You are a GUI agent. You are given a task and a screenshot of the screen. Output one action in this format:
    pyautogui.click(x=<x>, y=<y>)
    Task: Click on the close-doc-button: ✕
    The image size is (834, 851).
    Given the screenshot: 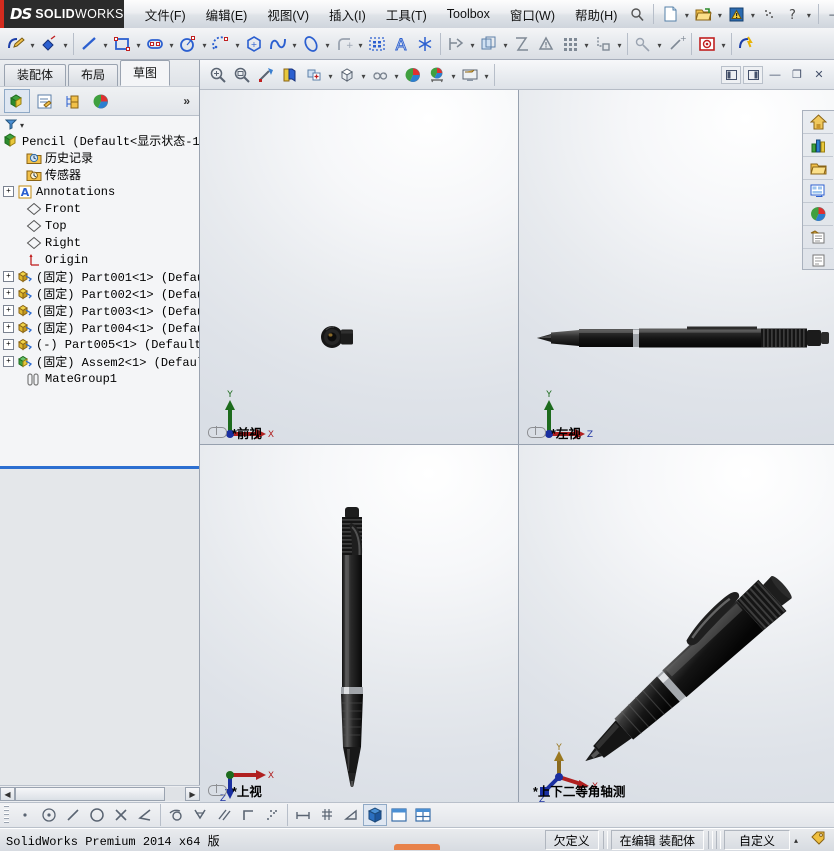 What is the action you would take?
    pyautogui.click(x=819, y=75)
    